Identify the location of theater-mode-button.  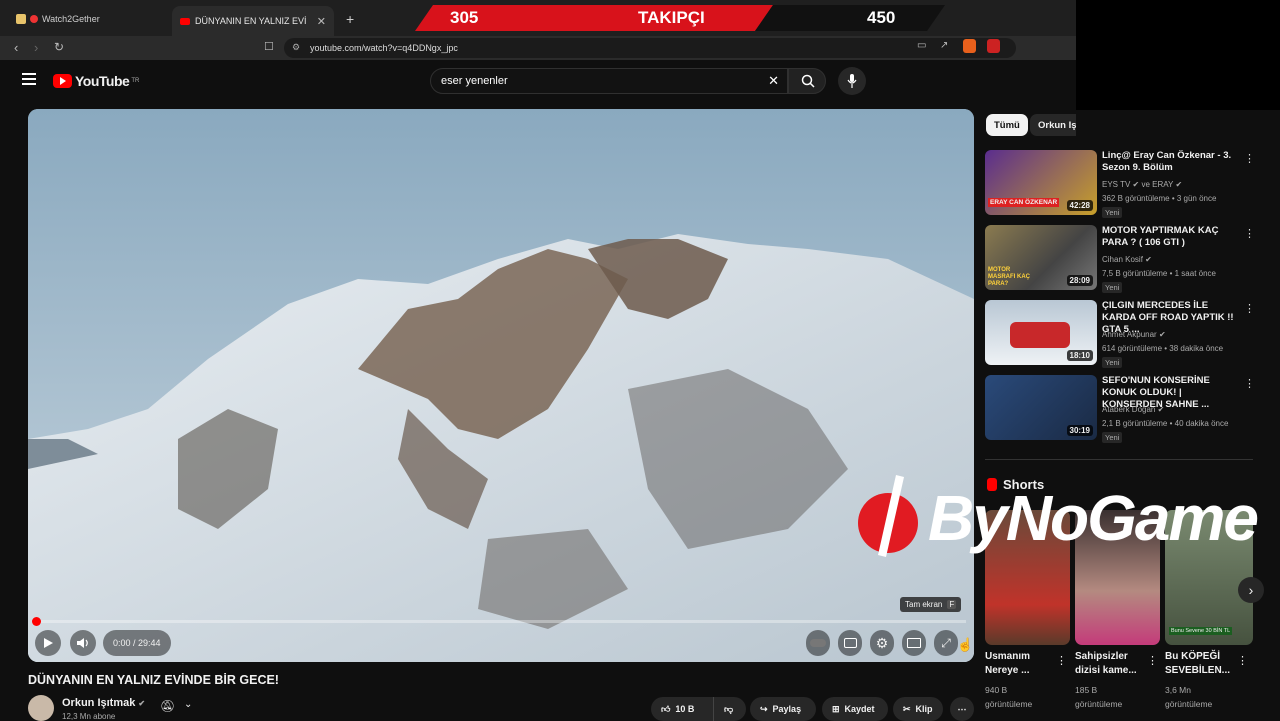
(914, 643).